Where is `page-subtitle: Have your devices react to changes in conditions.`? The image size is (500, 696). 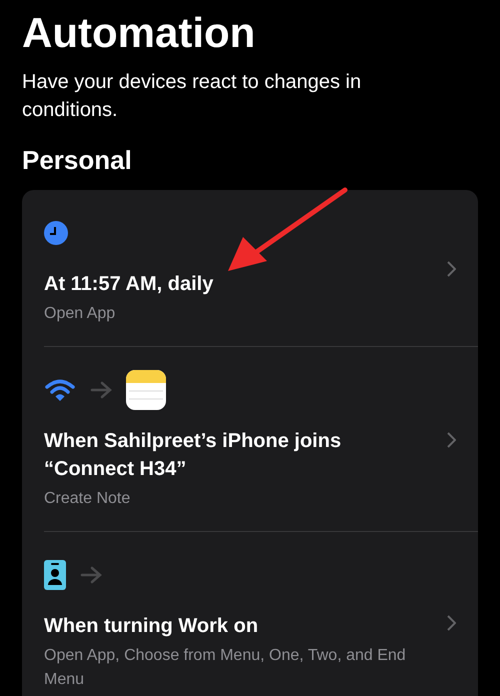
page-subtitle: Have your devices react to changes in conditions. is located at coordinates (192, 96).